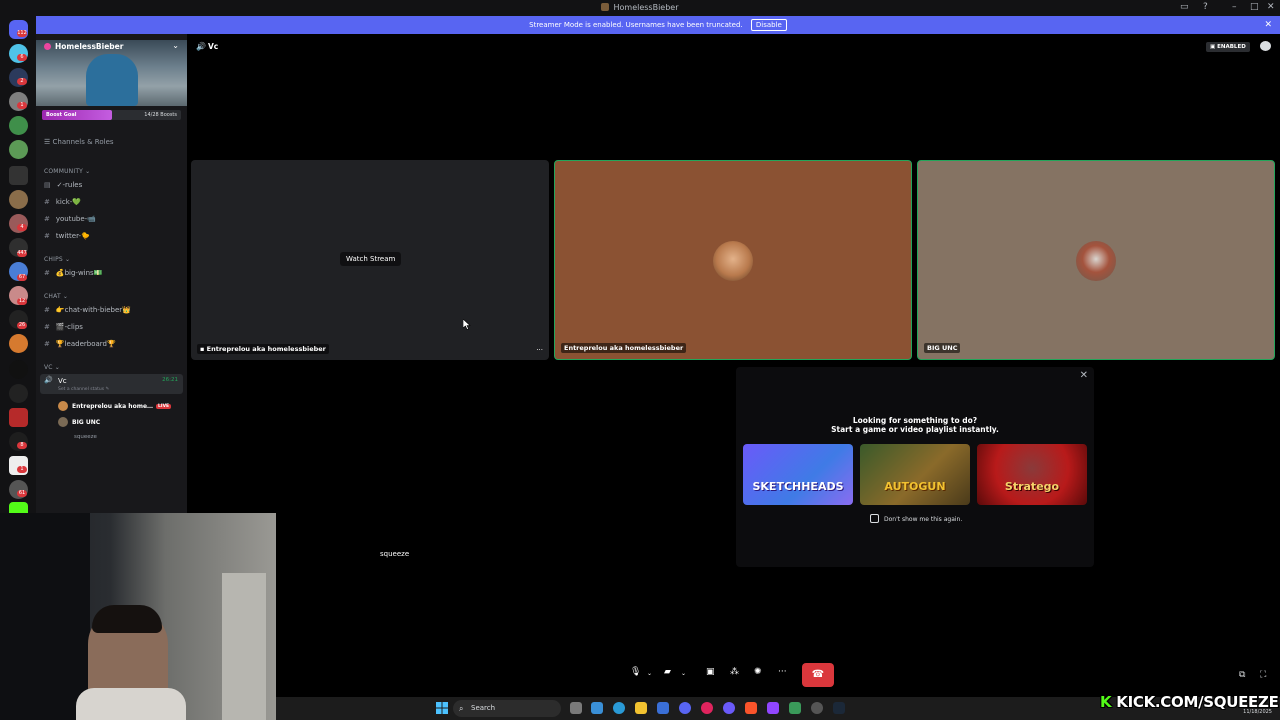 The image size is (1280, 720). Describe the element at coordinates (663, 708) in the screenshot. I see `mail-icon` at that location.